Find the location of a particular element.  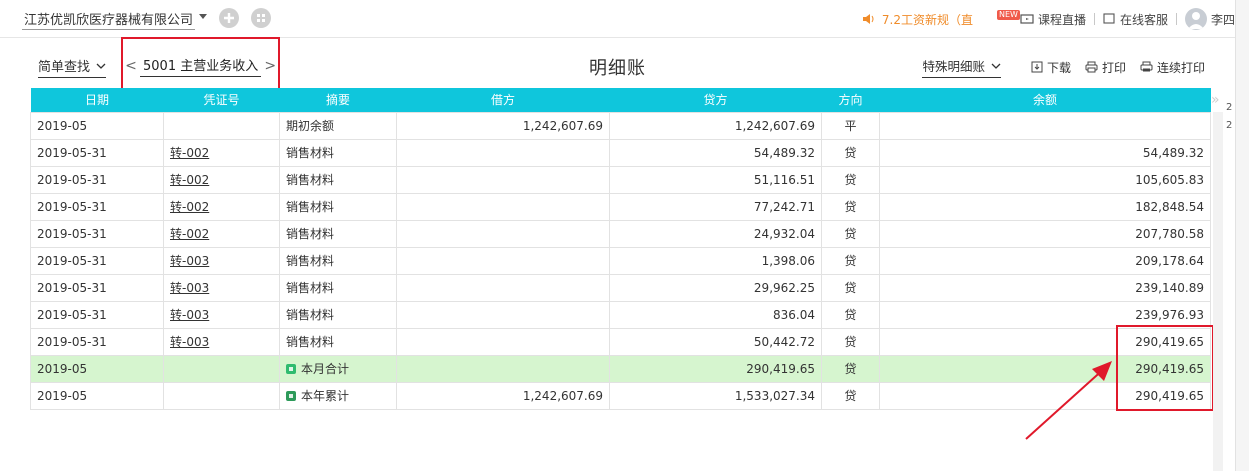

caret-down-icon is located at coordinates (203, 16).